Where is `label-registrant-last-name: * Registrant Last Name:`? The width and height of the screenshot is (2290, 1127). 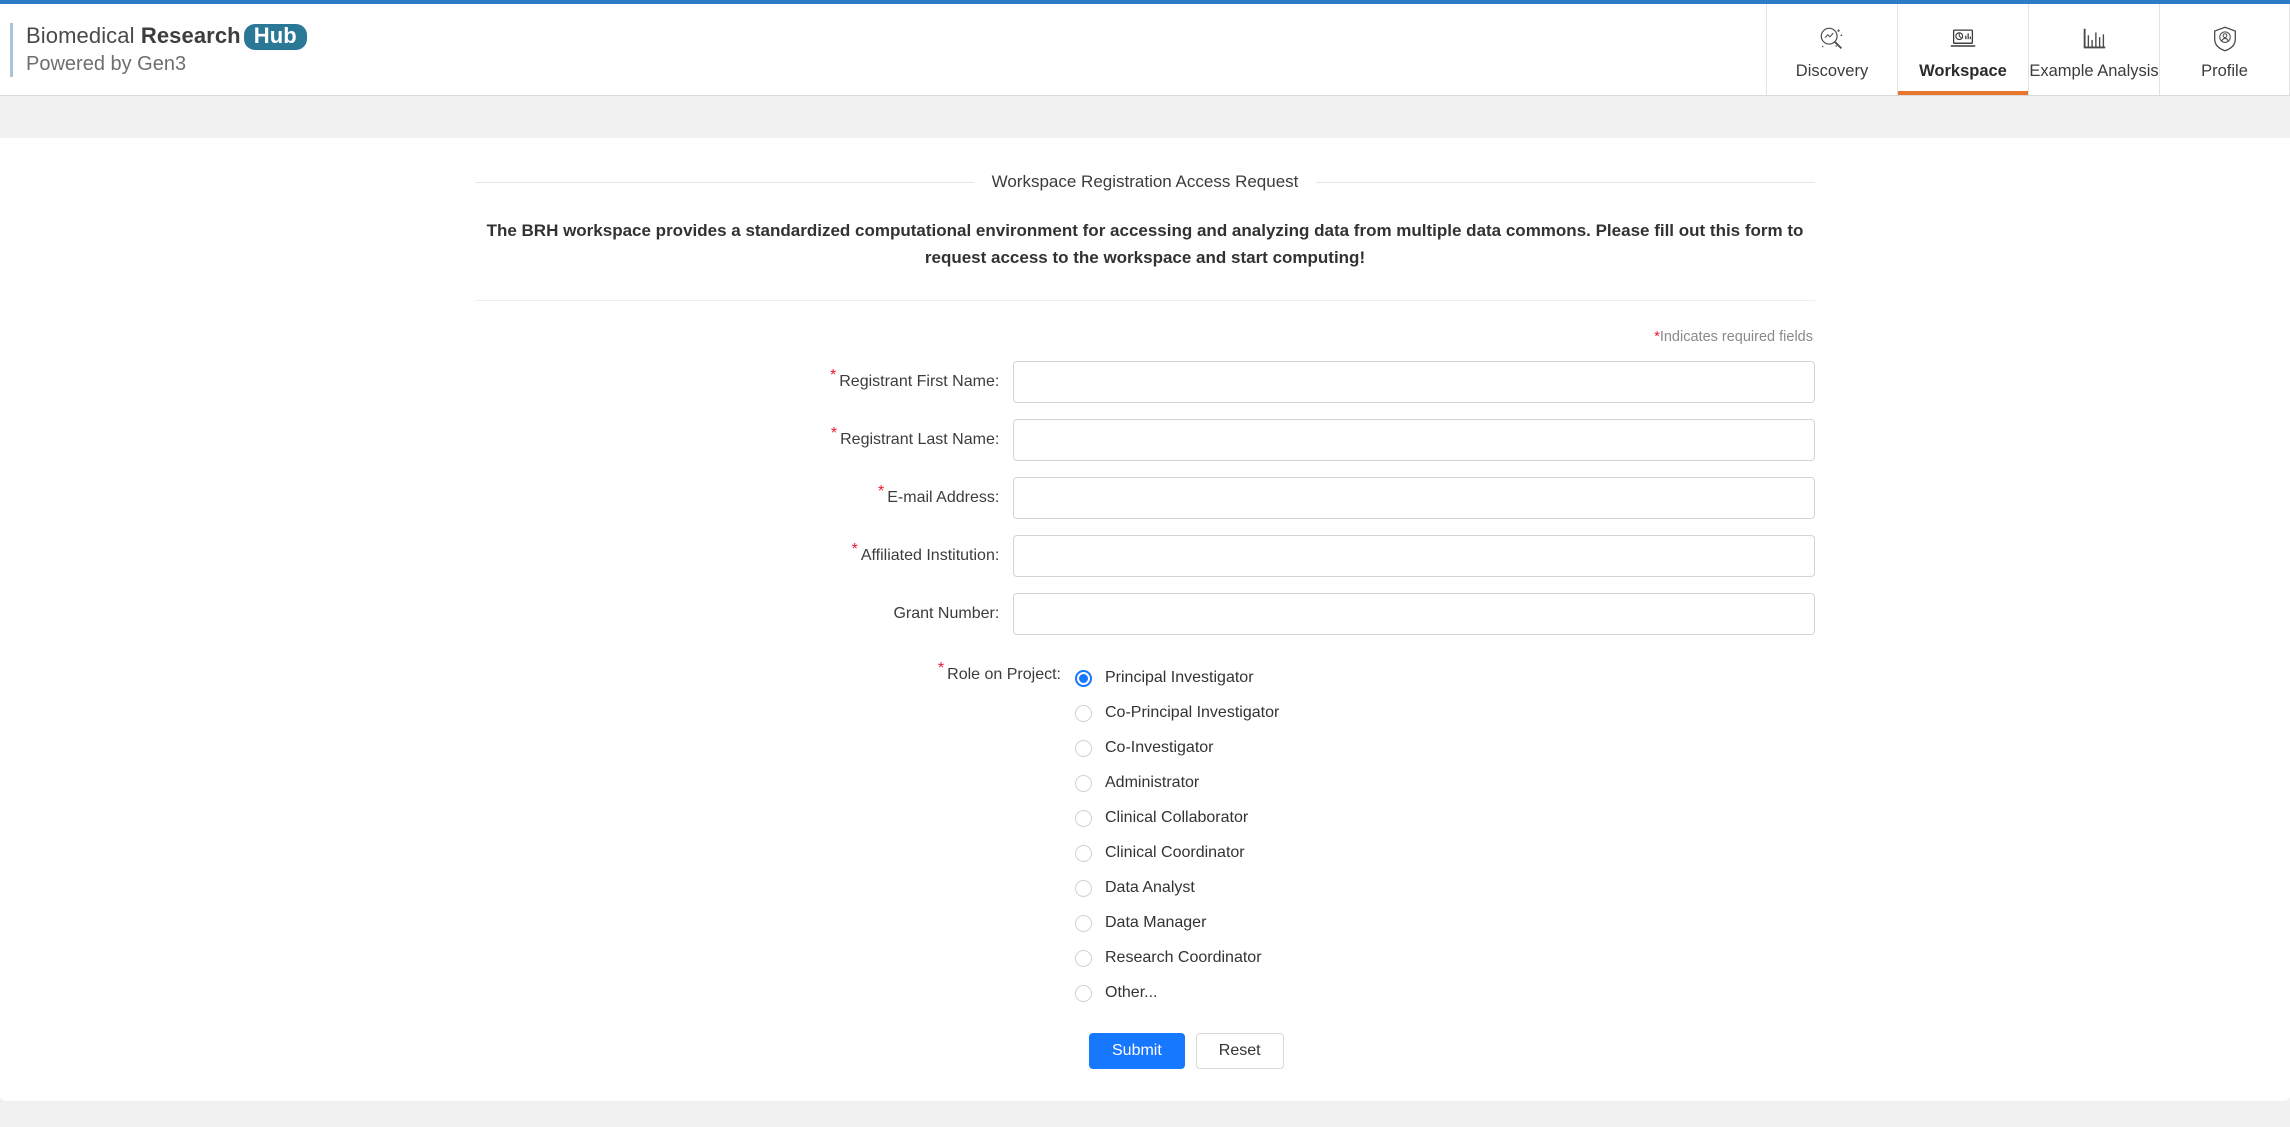 label-registrant-last-name: * Registrant Last Name: is located at coordinates (744, 440).